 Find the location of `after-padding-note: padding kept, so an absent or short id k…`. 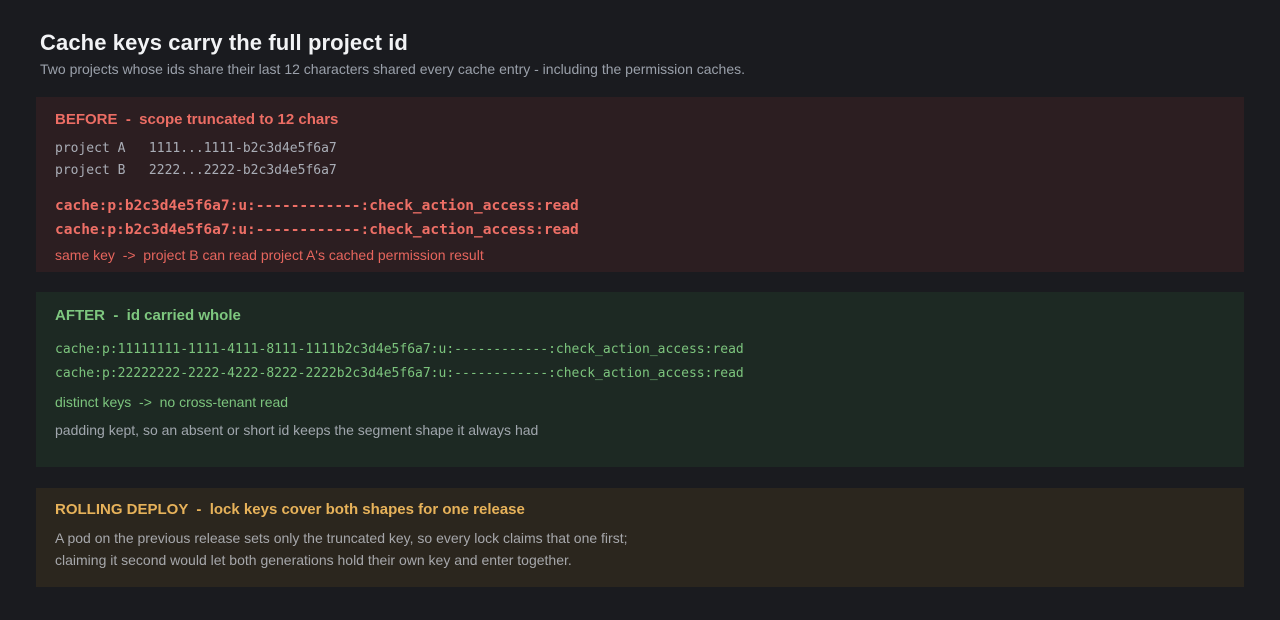

after-padding-note: padding kept, so an absent or short id k… is located at coordinates (297, 430).